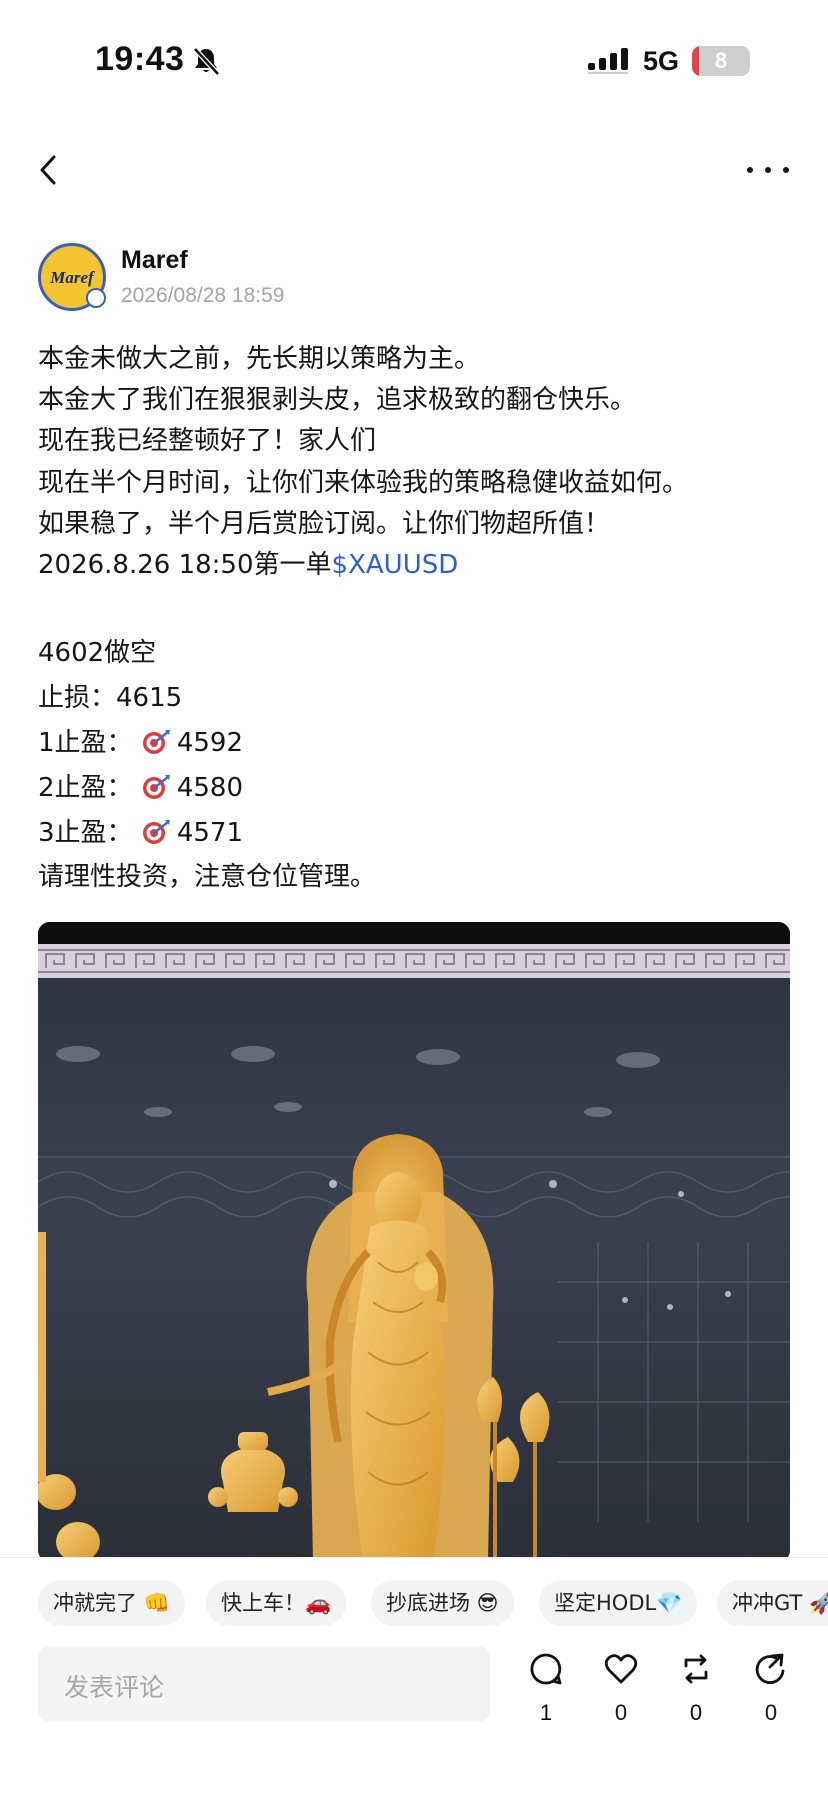  Describe the element at coordinates (608, 61) in the screenshot. I see `cellular-signal-icon` at that location.